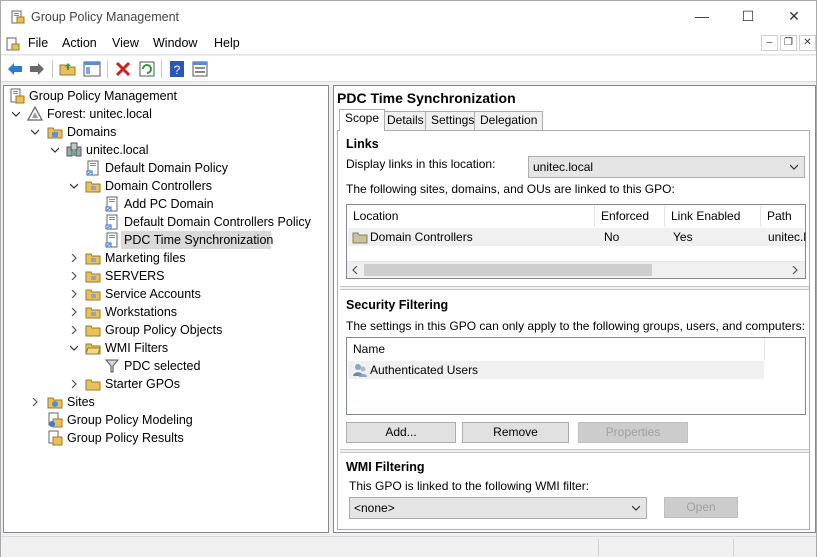 The height and width of the screenshot is (557, 817). I want to click on delete-icon, so click(123, 69).